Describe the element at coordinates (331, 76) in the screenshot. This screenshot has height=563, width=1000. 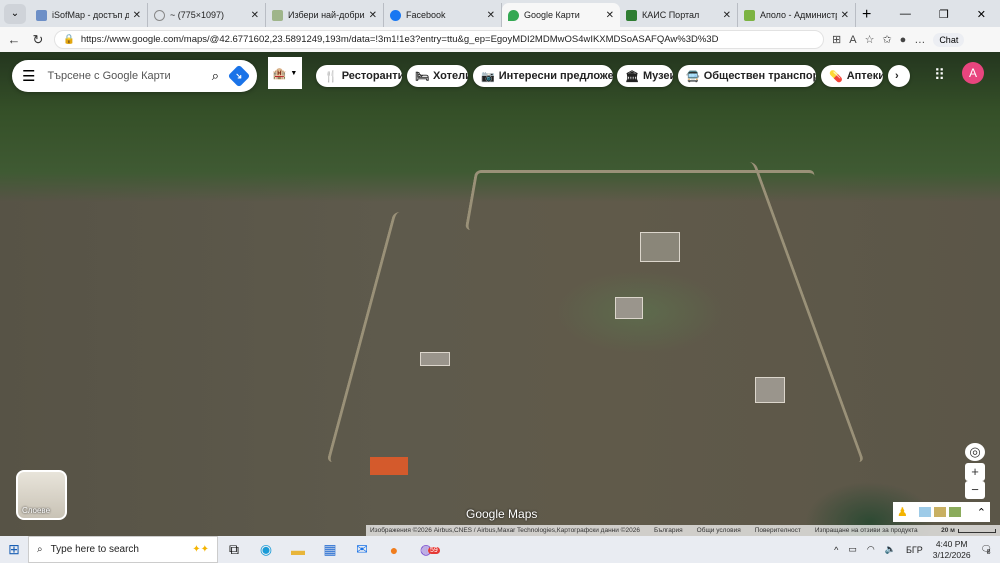
I see `restaurant-icon: 🍴` at that location.